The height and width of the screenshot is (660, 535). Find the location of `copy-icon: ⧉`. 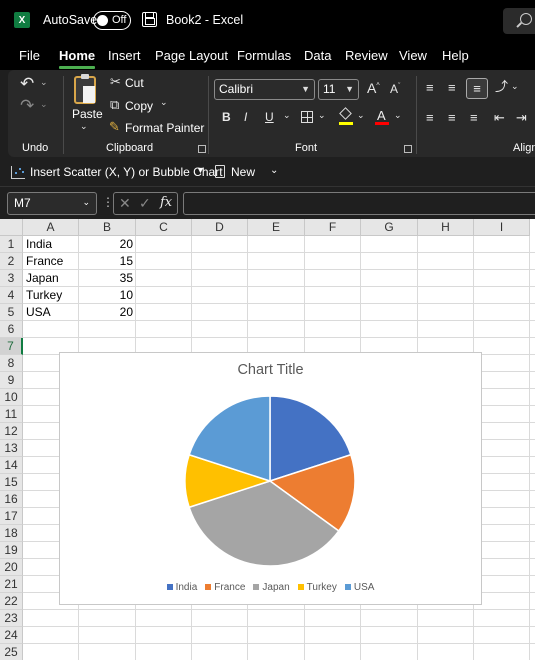

copy-icon: ⧉ is located at coordinates (114, 104).